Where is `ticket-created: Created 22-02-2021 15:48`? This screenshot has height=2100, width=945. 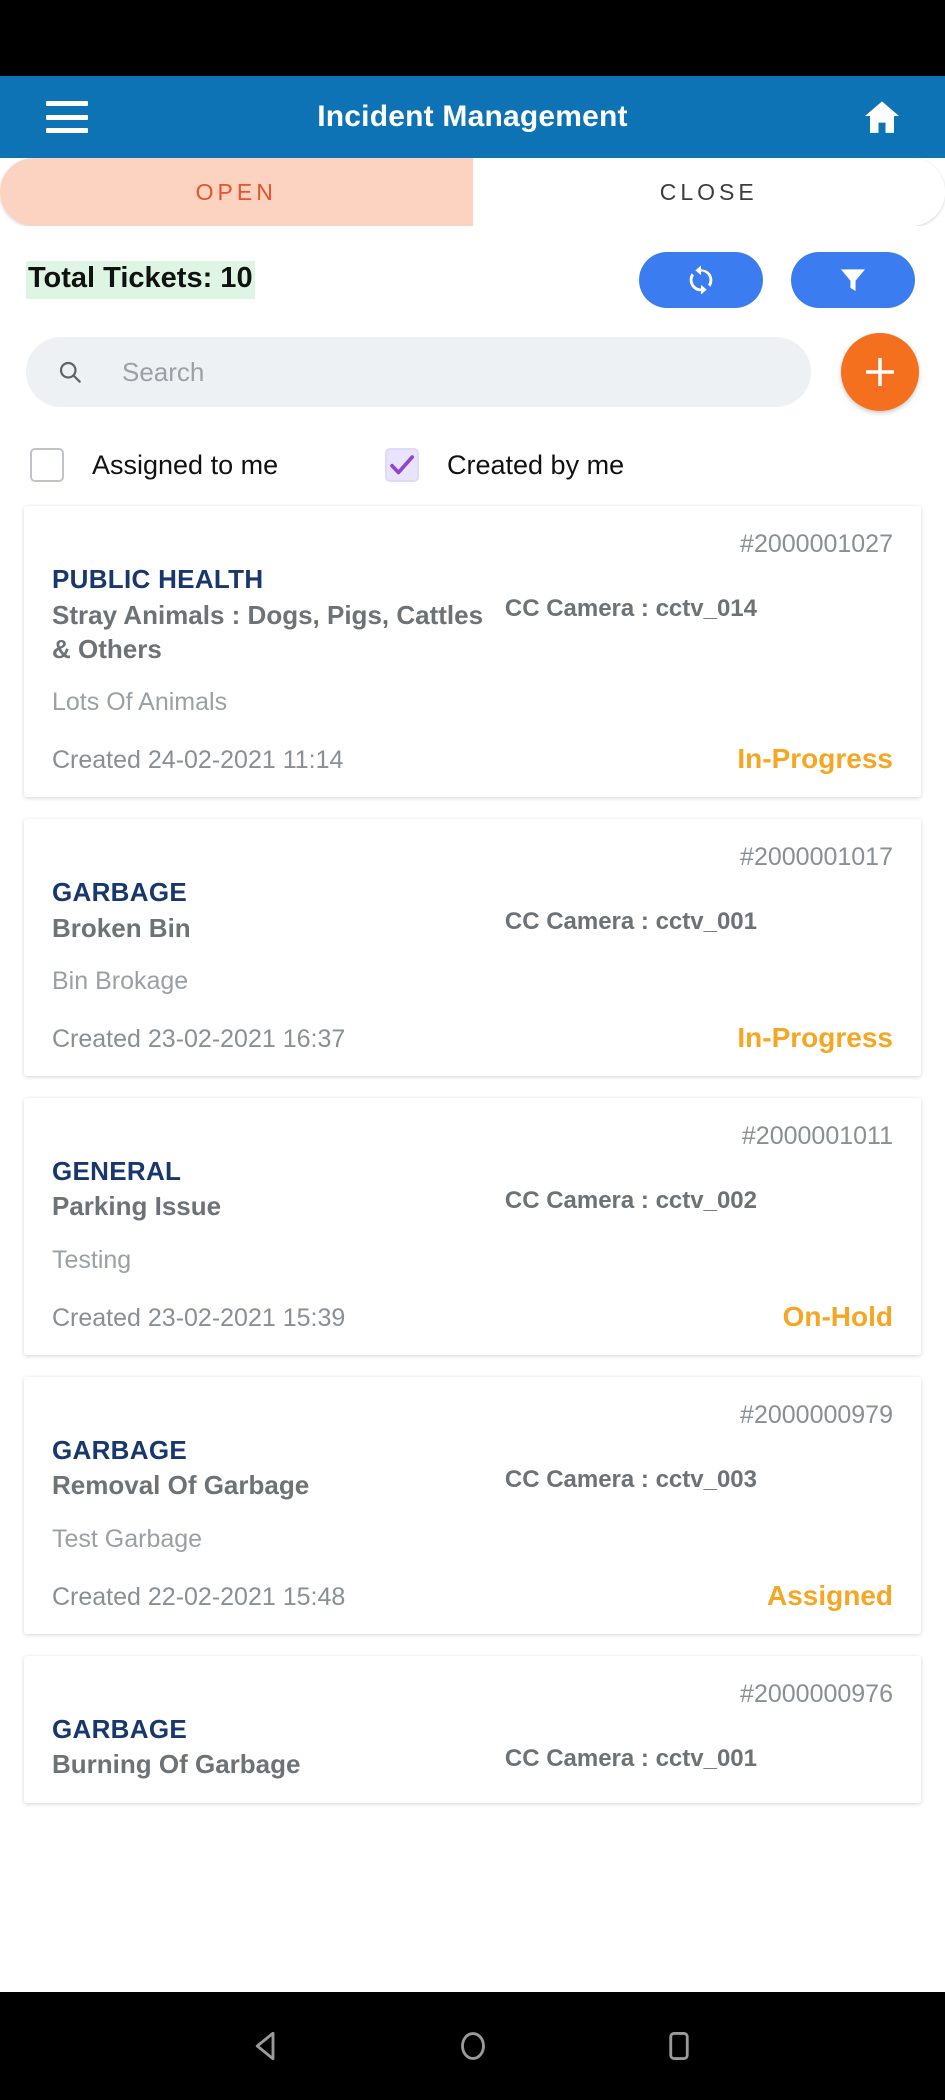 ticket-created: Created 22-02-2021 15:48 is located at coordinates (199, 1596).